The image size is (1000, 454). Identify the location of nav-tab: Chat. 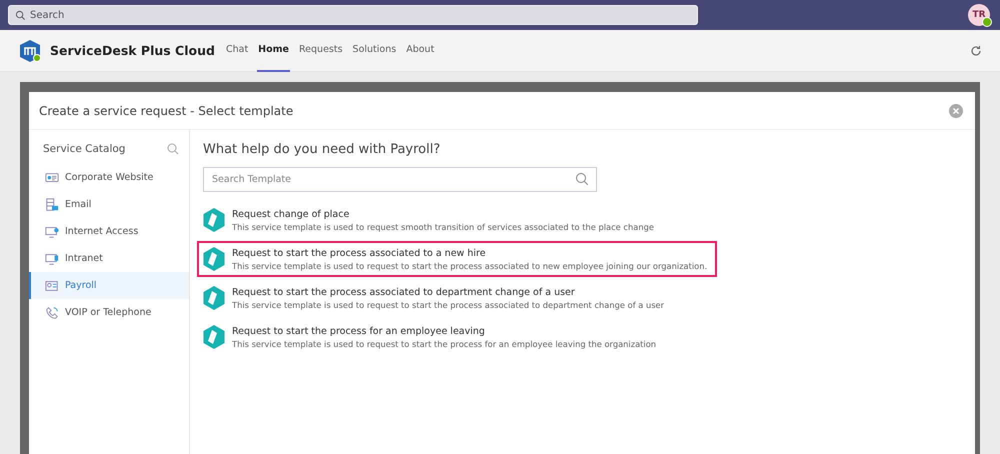
(237, 51).